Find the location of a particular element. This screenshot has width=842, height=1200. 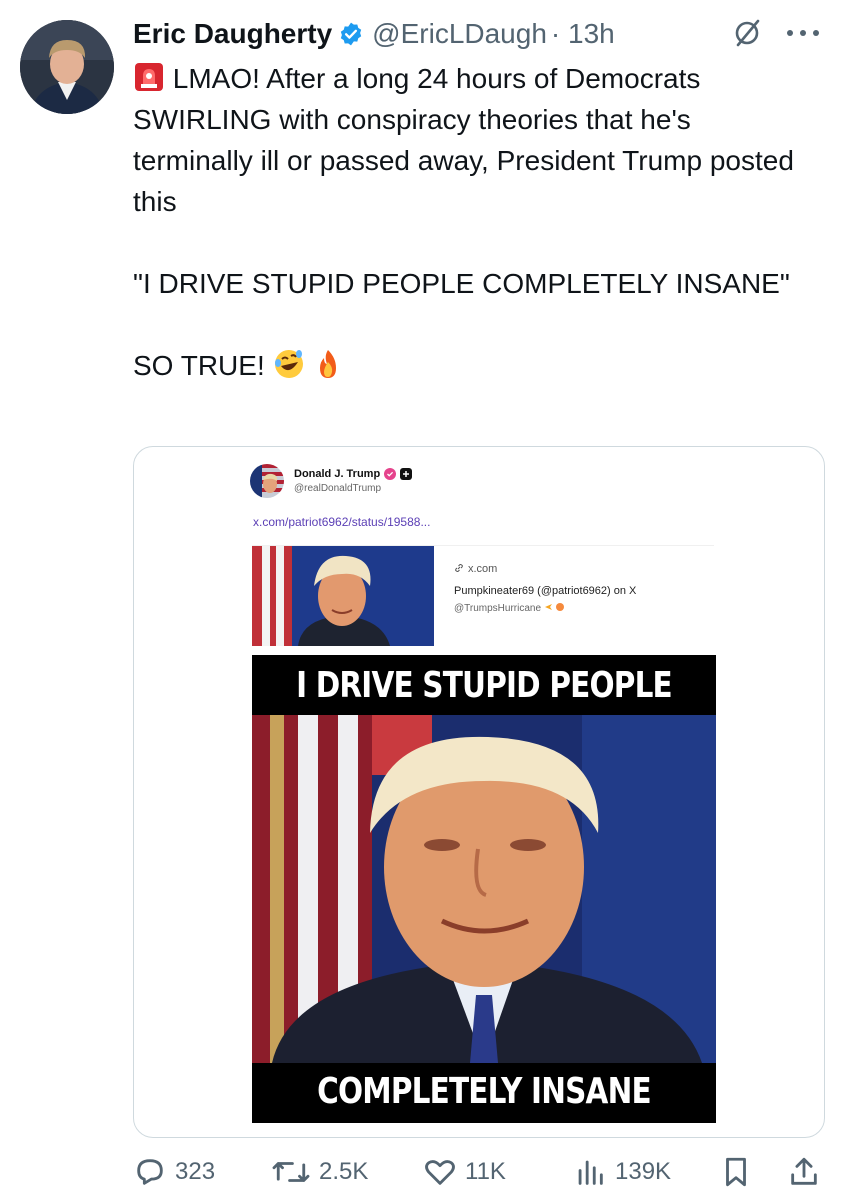

grok-icon is located at coordinates (747, 33).